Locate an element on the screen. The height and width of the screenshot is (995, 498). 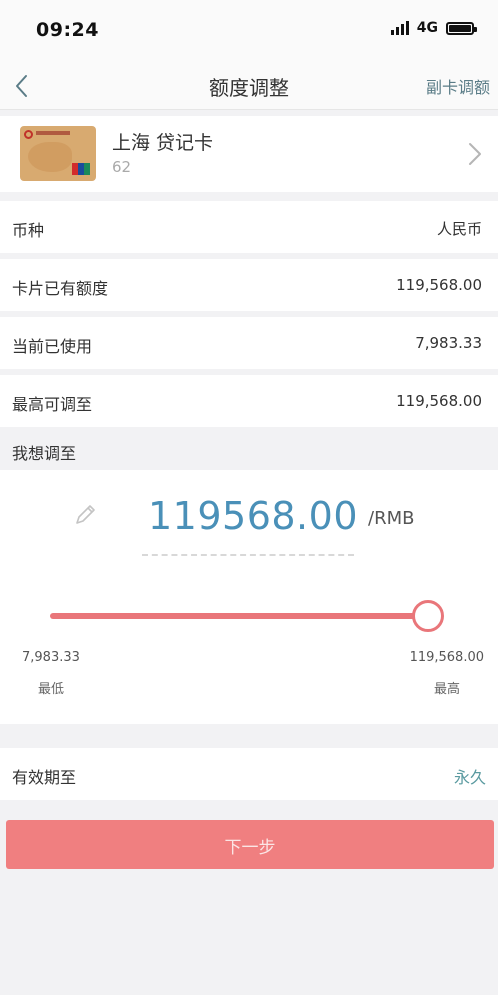
supplementary-card-adjust-link: 副卡调额 is located at coordinates (458, 86).